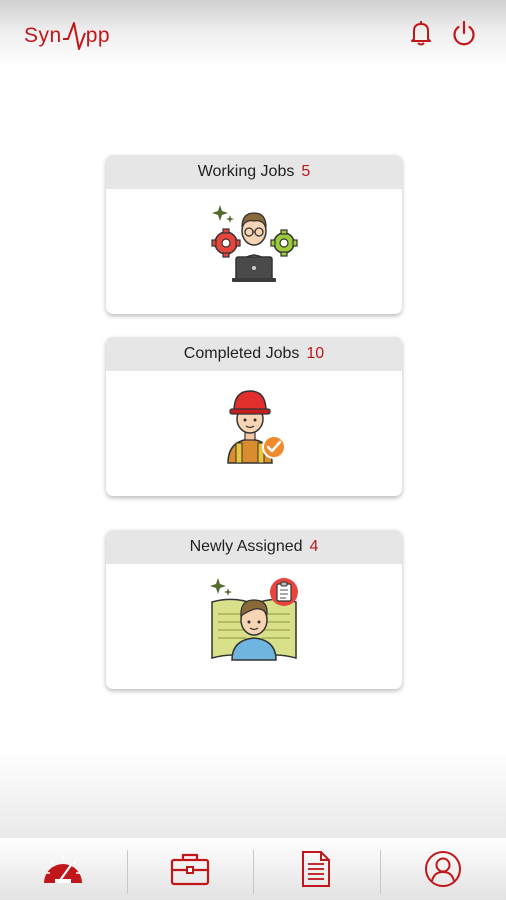  What do you see at coordinates (256, 427) in the screenshot?
I see `worker-hardhat-check-illustration` at bounding box center [256, 427].